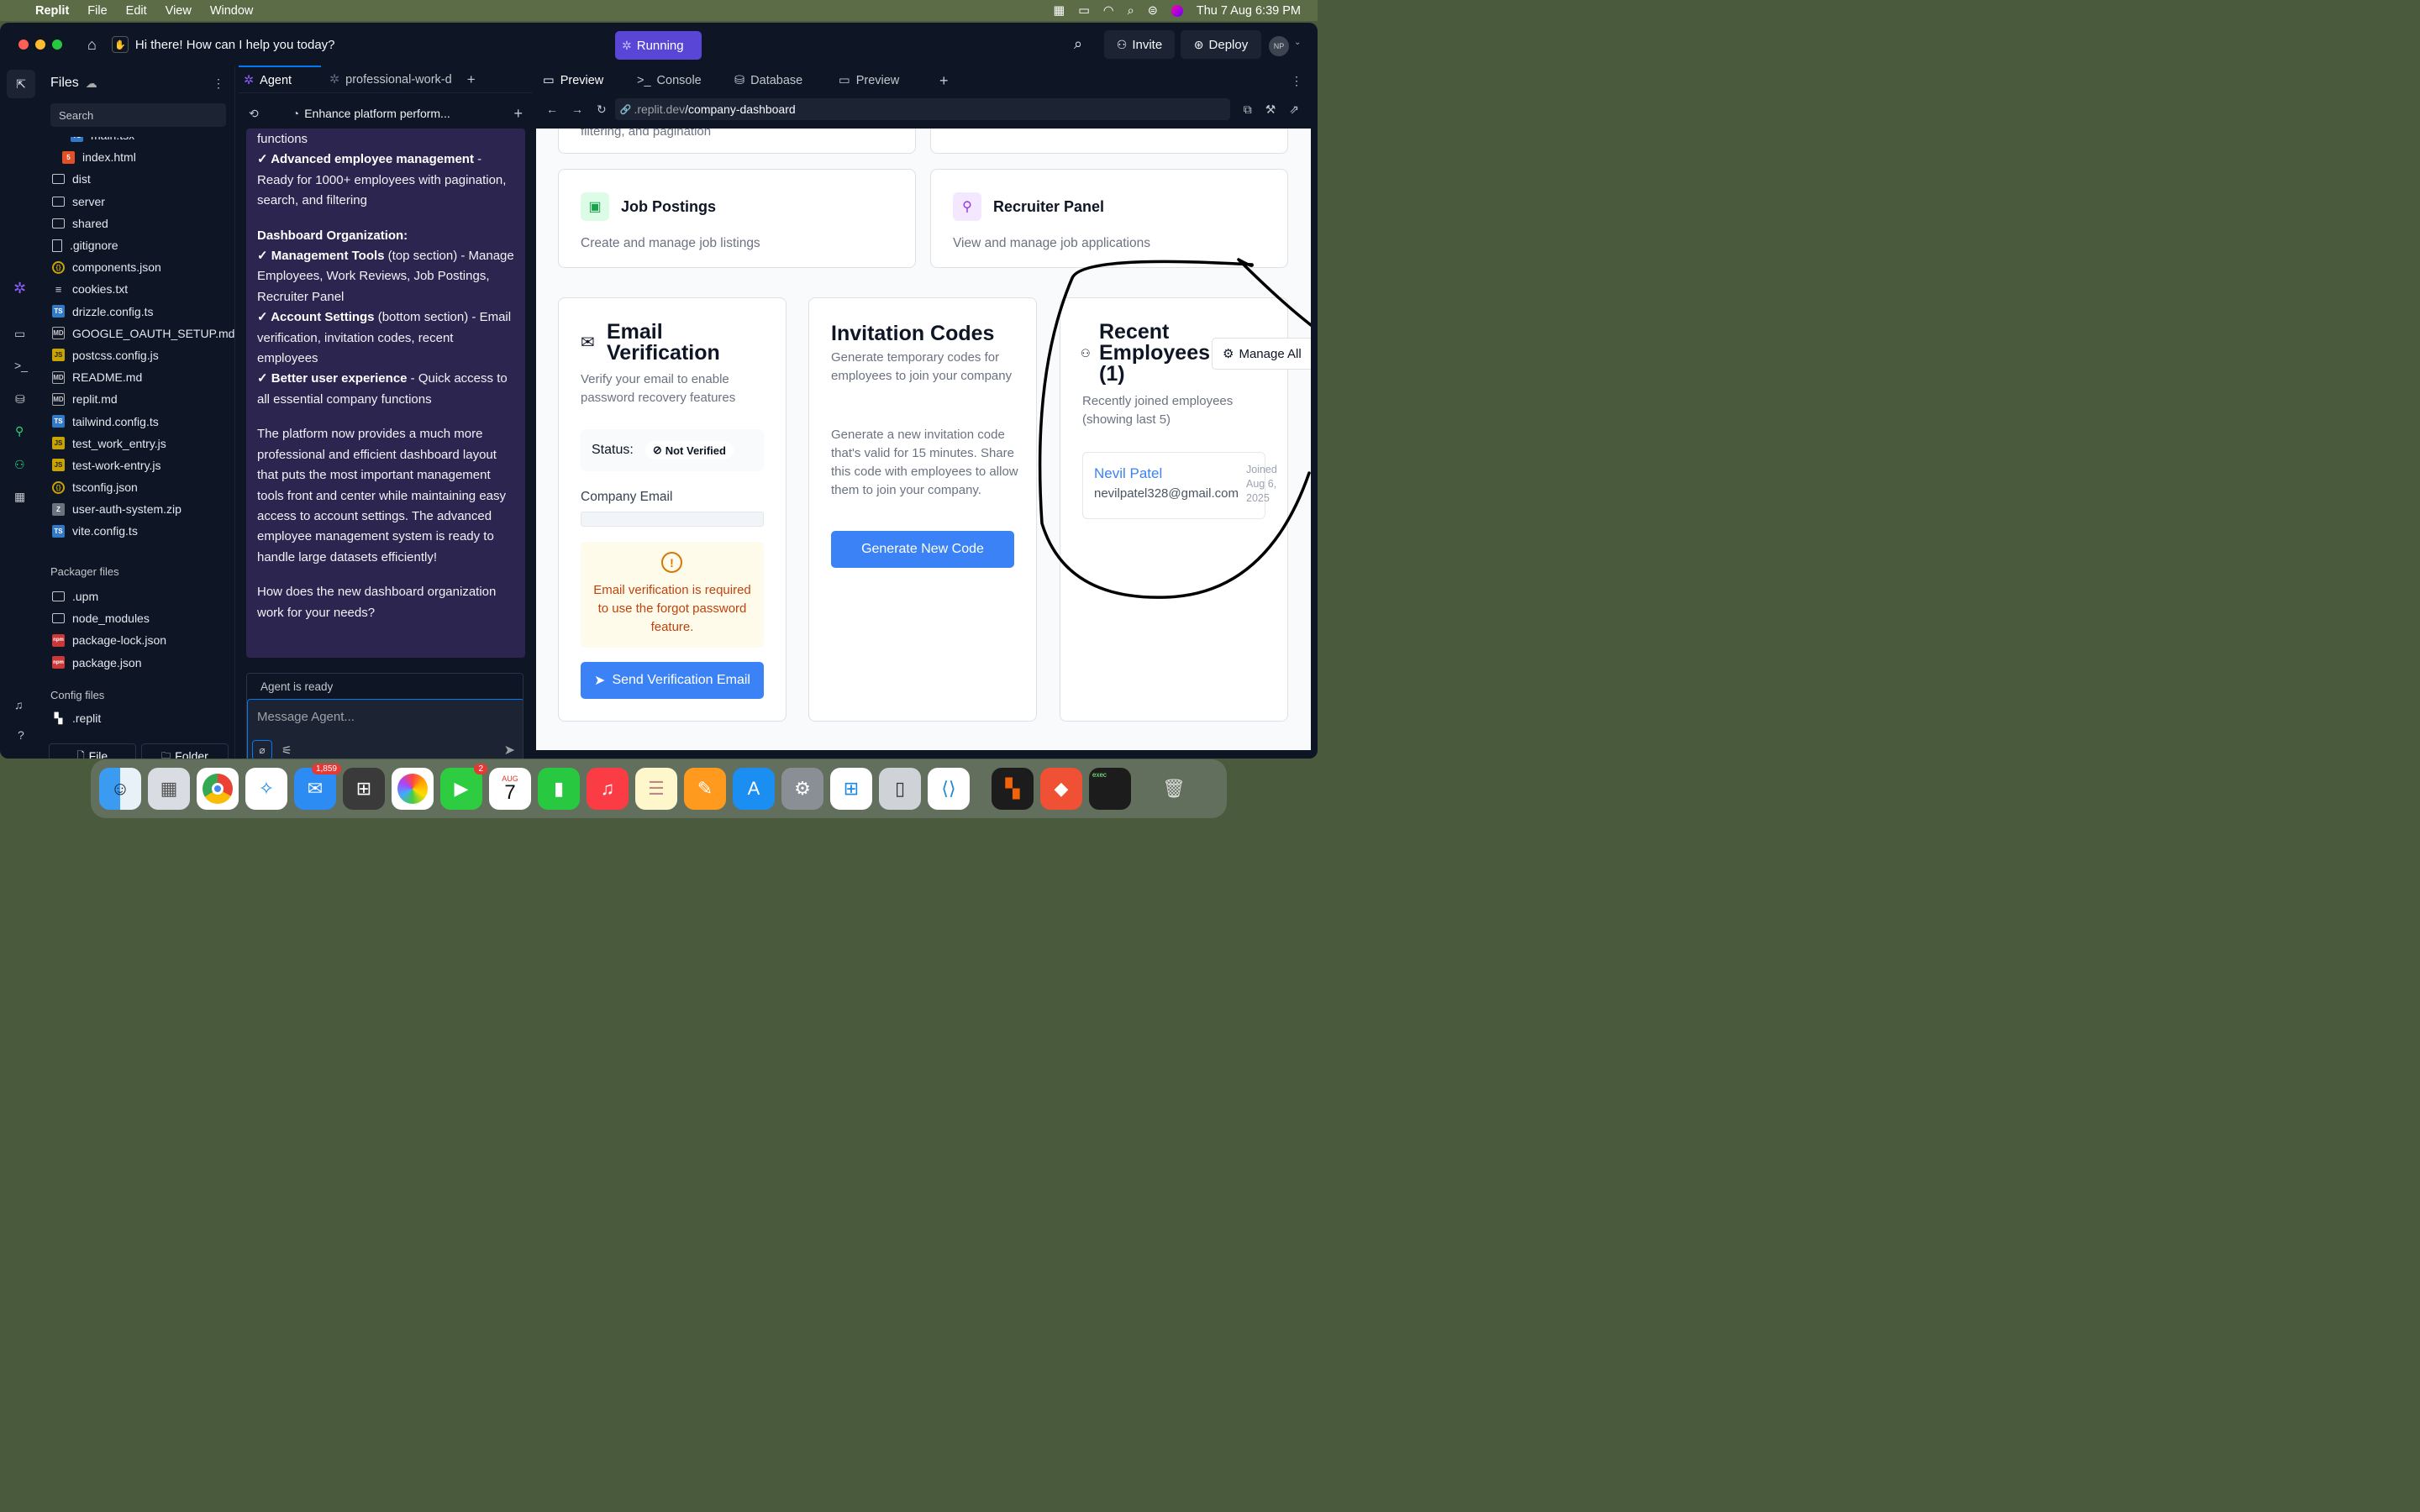  I want to click on file-item: server, so click(139, 202).